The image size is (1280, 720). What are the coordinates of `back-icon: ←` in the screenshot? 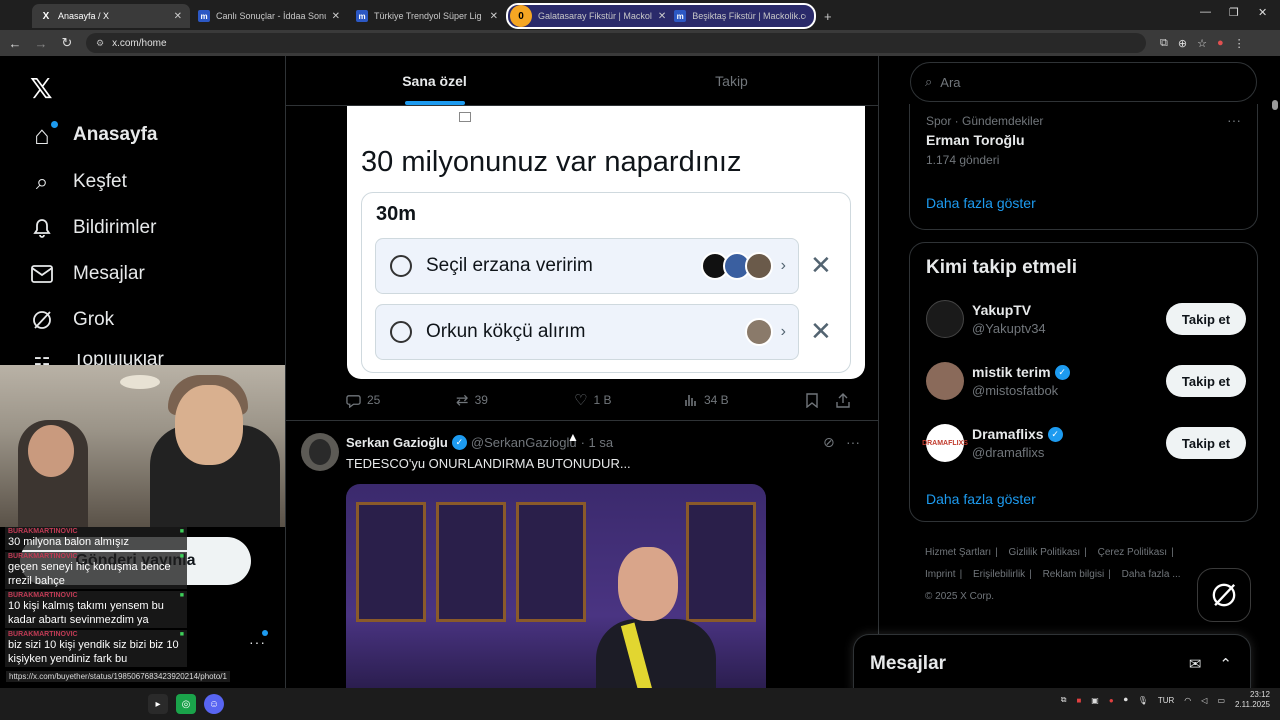 It's located at (15, 43).